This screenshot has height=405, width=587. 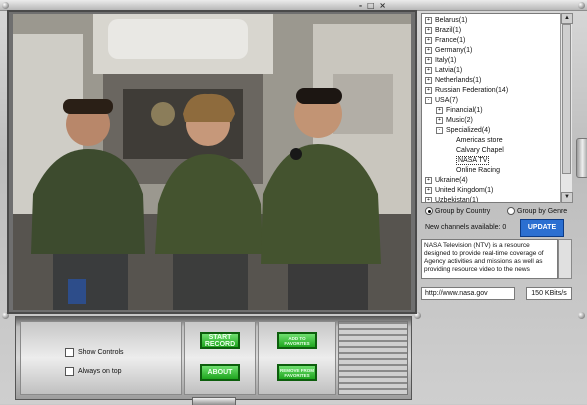 What do you see at coordinates (450, 40) in the screenshot?
I see `channel-tree-label: France(1)` at bounding box center [450, 40].